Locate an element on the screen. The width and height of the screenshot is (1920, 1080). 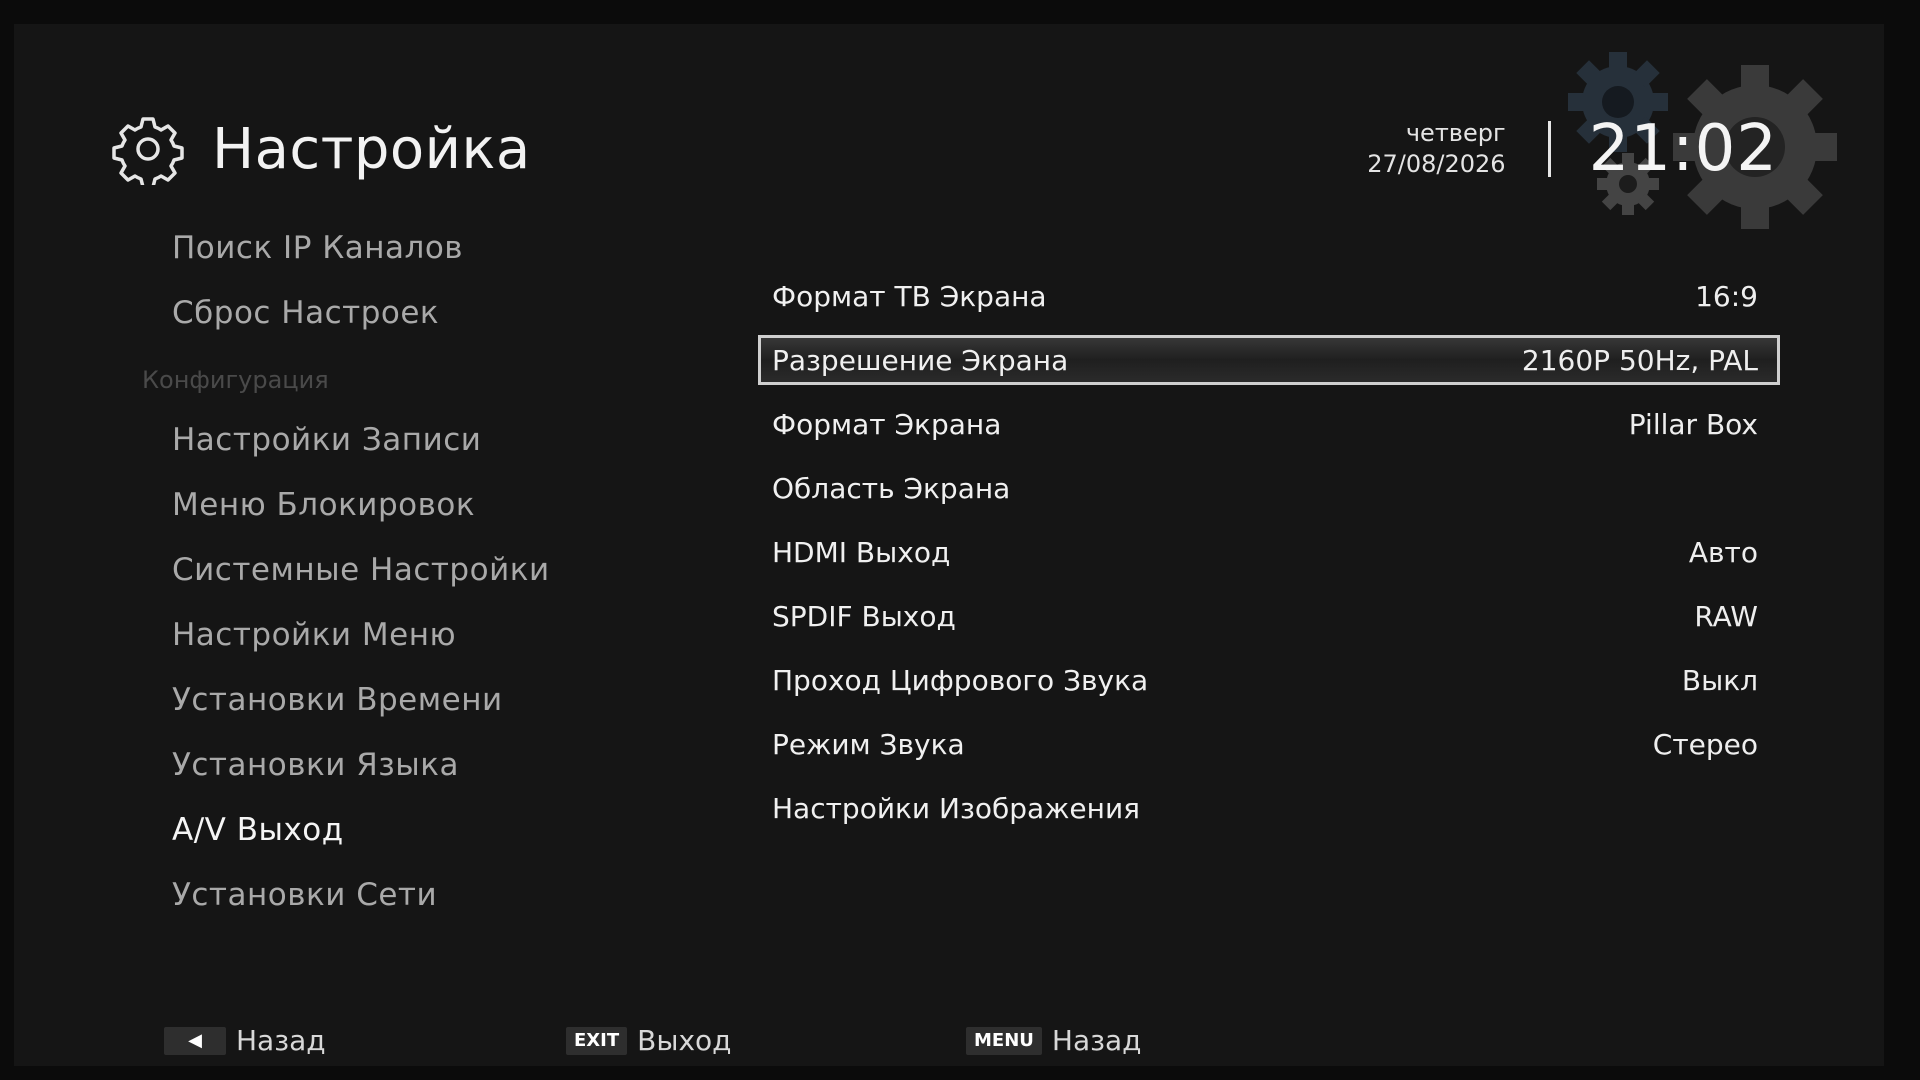
sidebar-item-system-settings: Системные Настройки is located at coordinates (452, 573).